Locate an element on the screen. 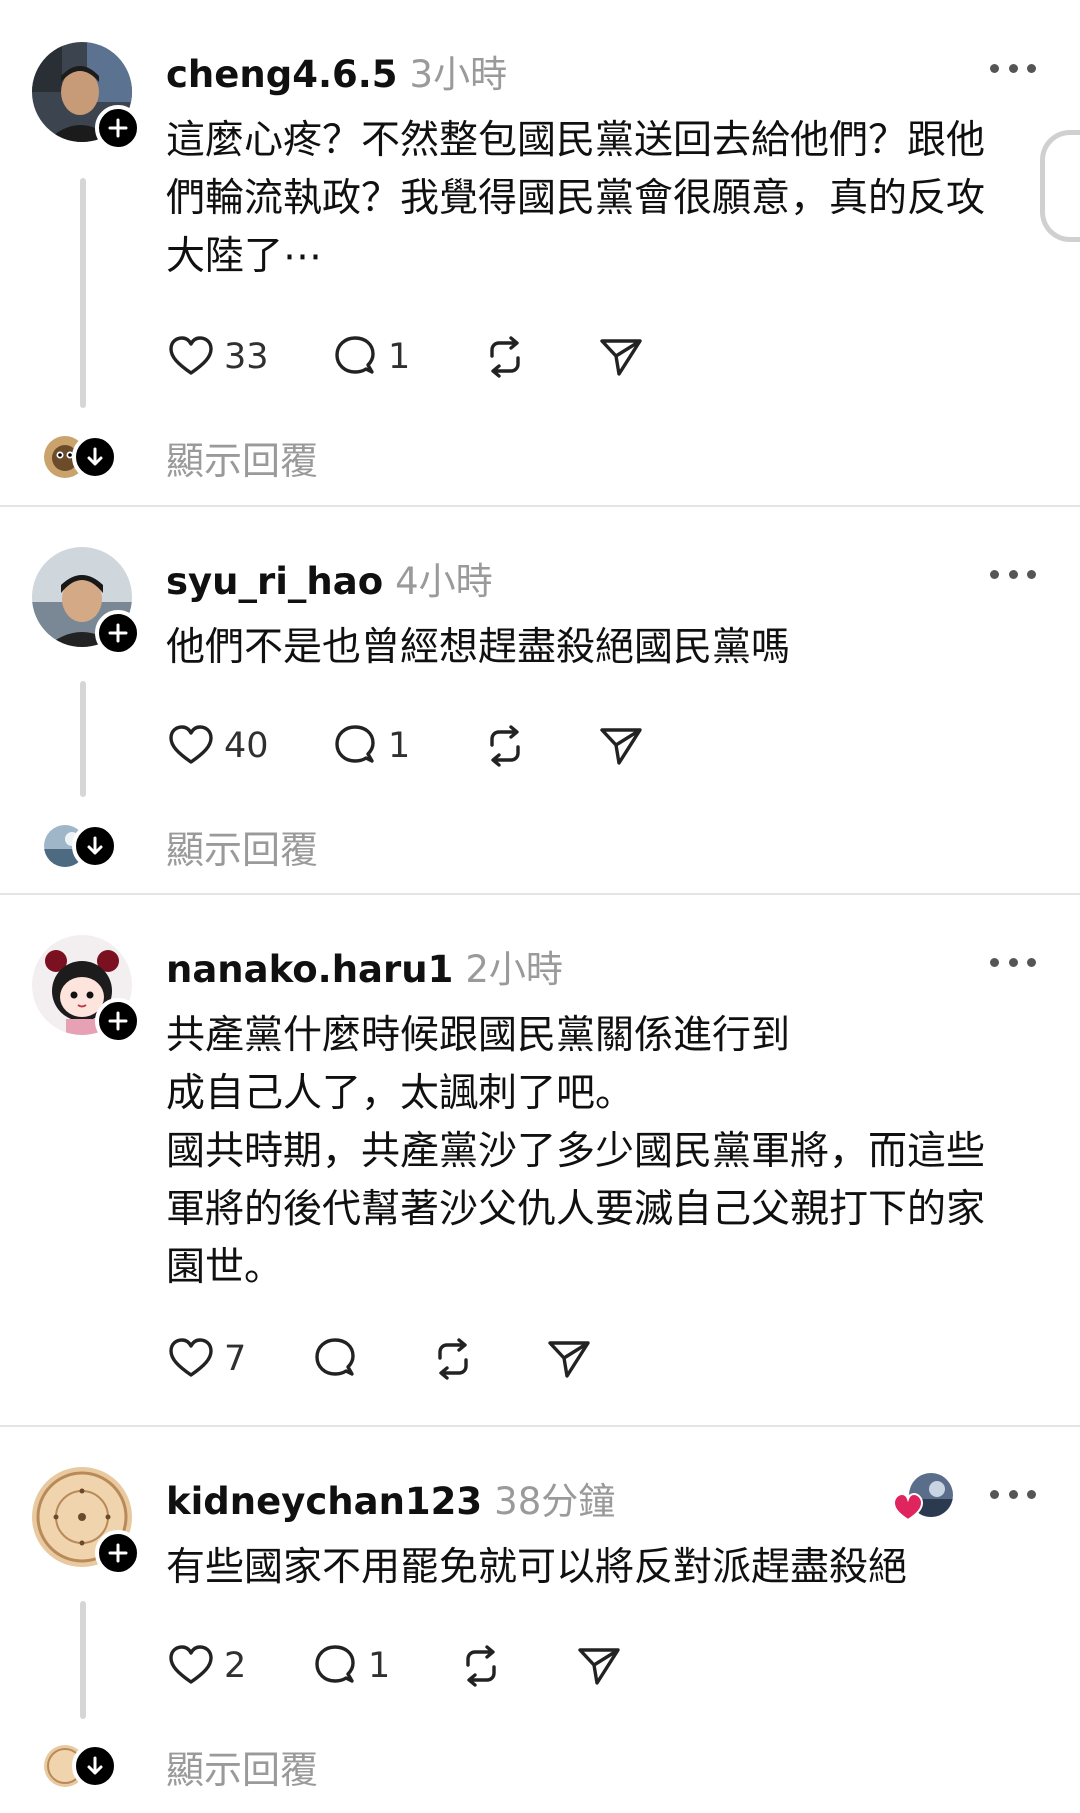 Image resolution: width=1080 pixels, height=1813 pixels. timestamp: 38分鐘 is located at coordinates (555, 1501).